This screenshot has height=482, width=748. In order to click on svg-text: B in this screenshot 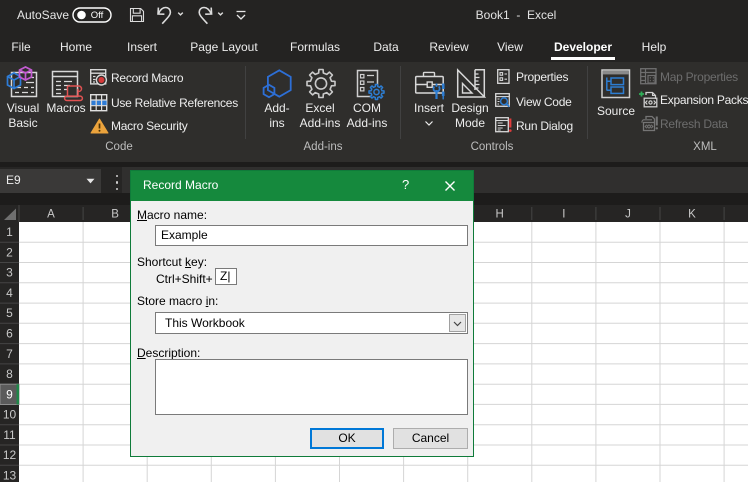, I will do `click(115, 215)`.